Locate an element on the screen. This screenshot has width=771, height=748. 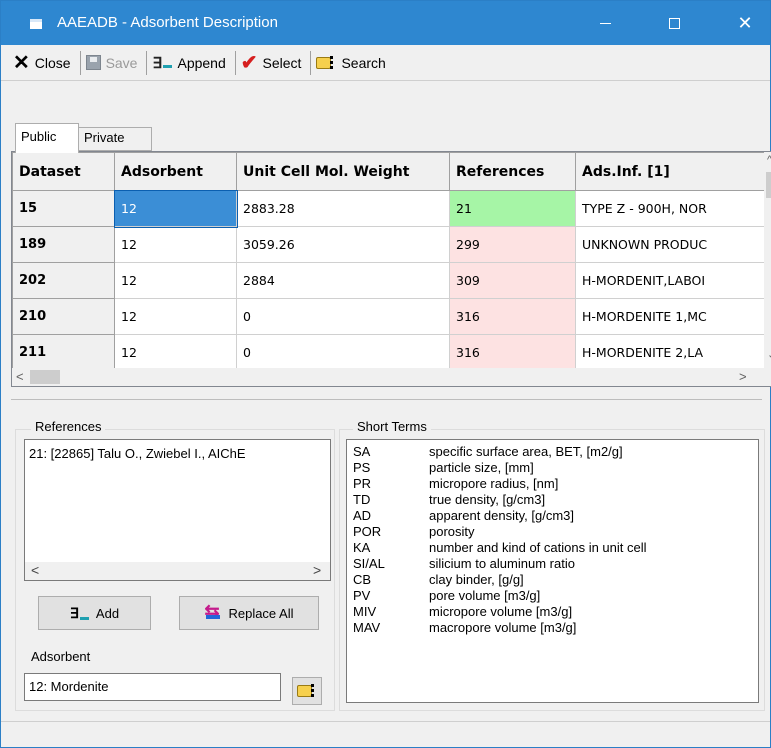
cell-ads-inf: H-MORDENITE 2,LA is located at coordinates (670, 352).